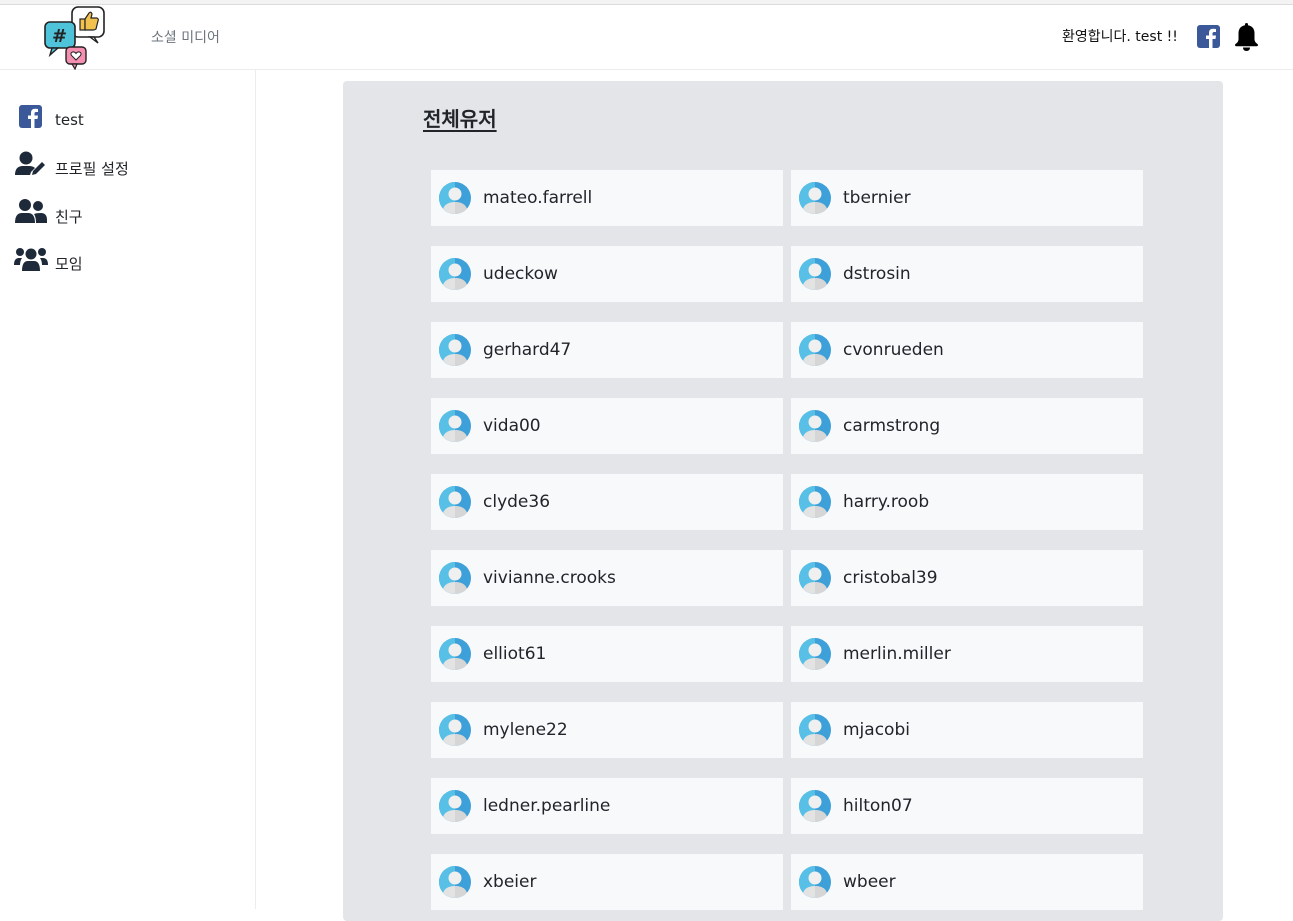  What do you see at coordinates (967, 198) in the screenshot?
I see `user-card: tbernier` at bounding box center [967, 198].